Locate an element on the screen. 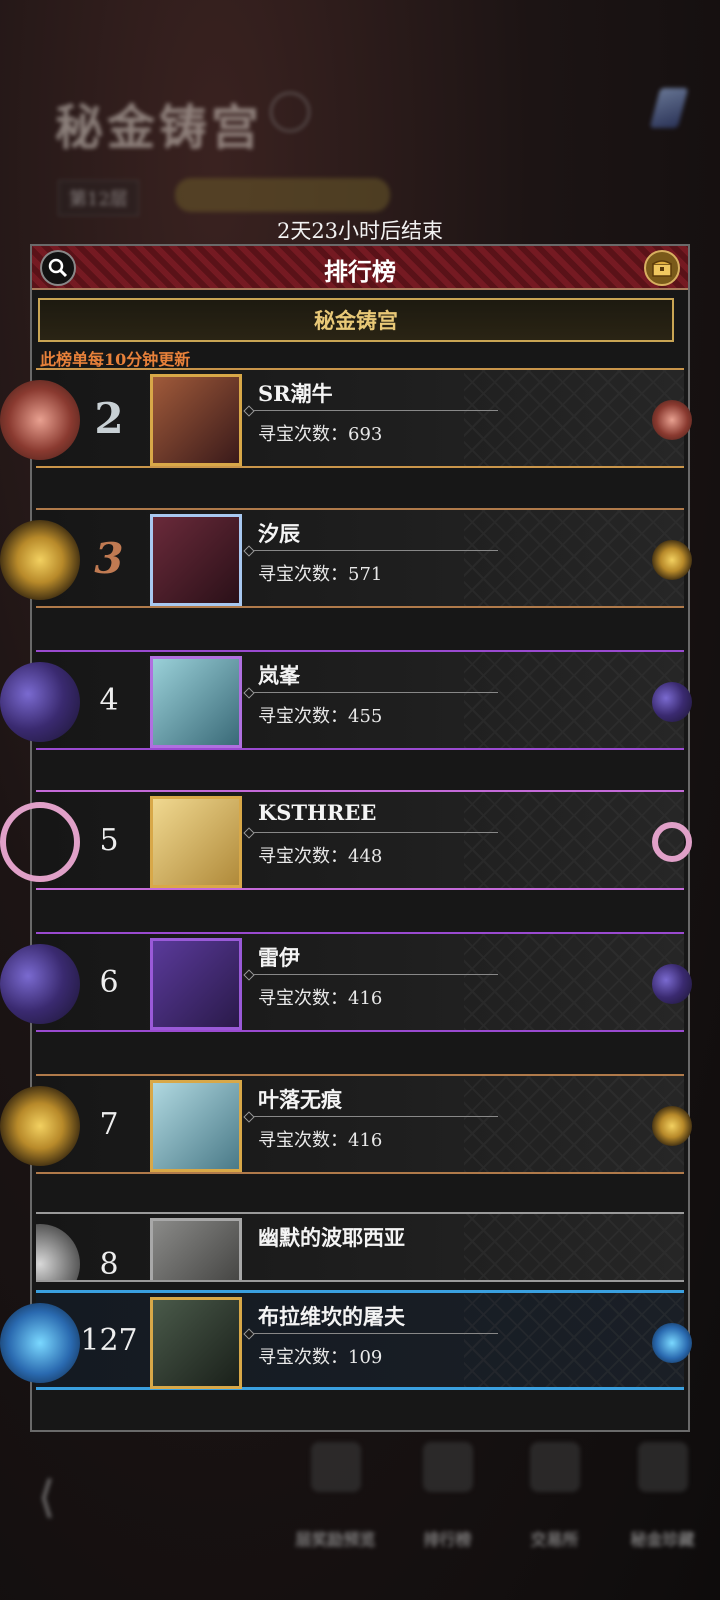  my-rank-row: 127 布拉维坎的屠夫 寻宝次数：109 is located at coordinates (346, 1340).